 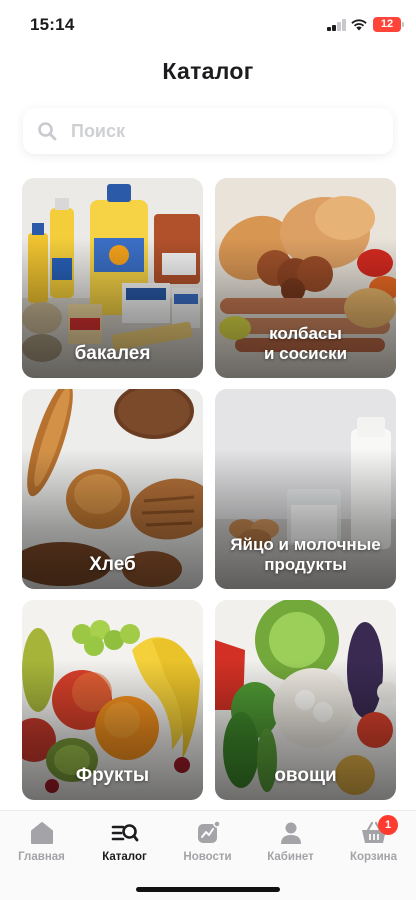 I want to click on news-icon, so click(x=209, y=831).